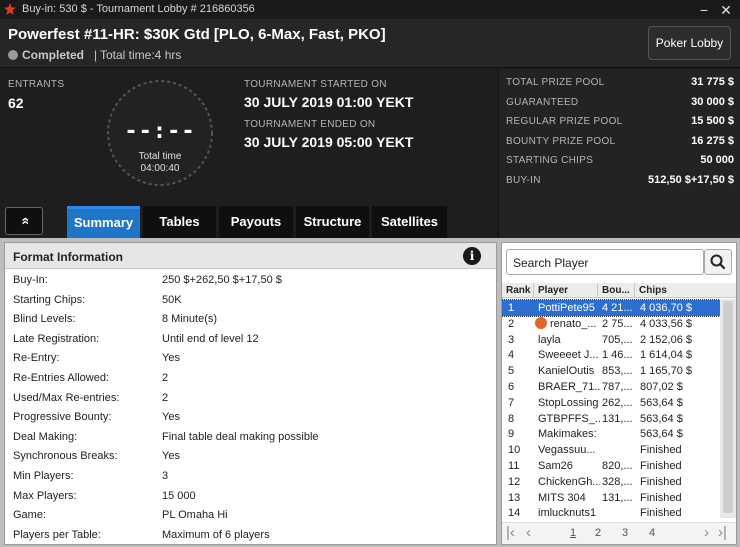  What do you see at coordinates (160, 156) in the screenshot?
I see `clock-label: Total time` at bounding box center [160, 156].